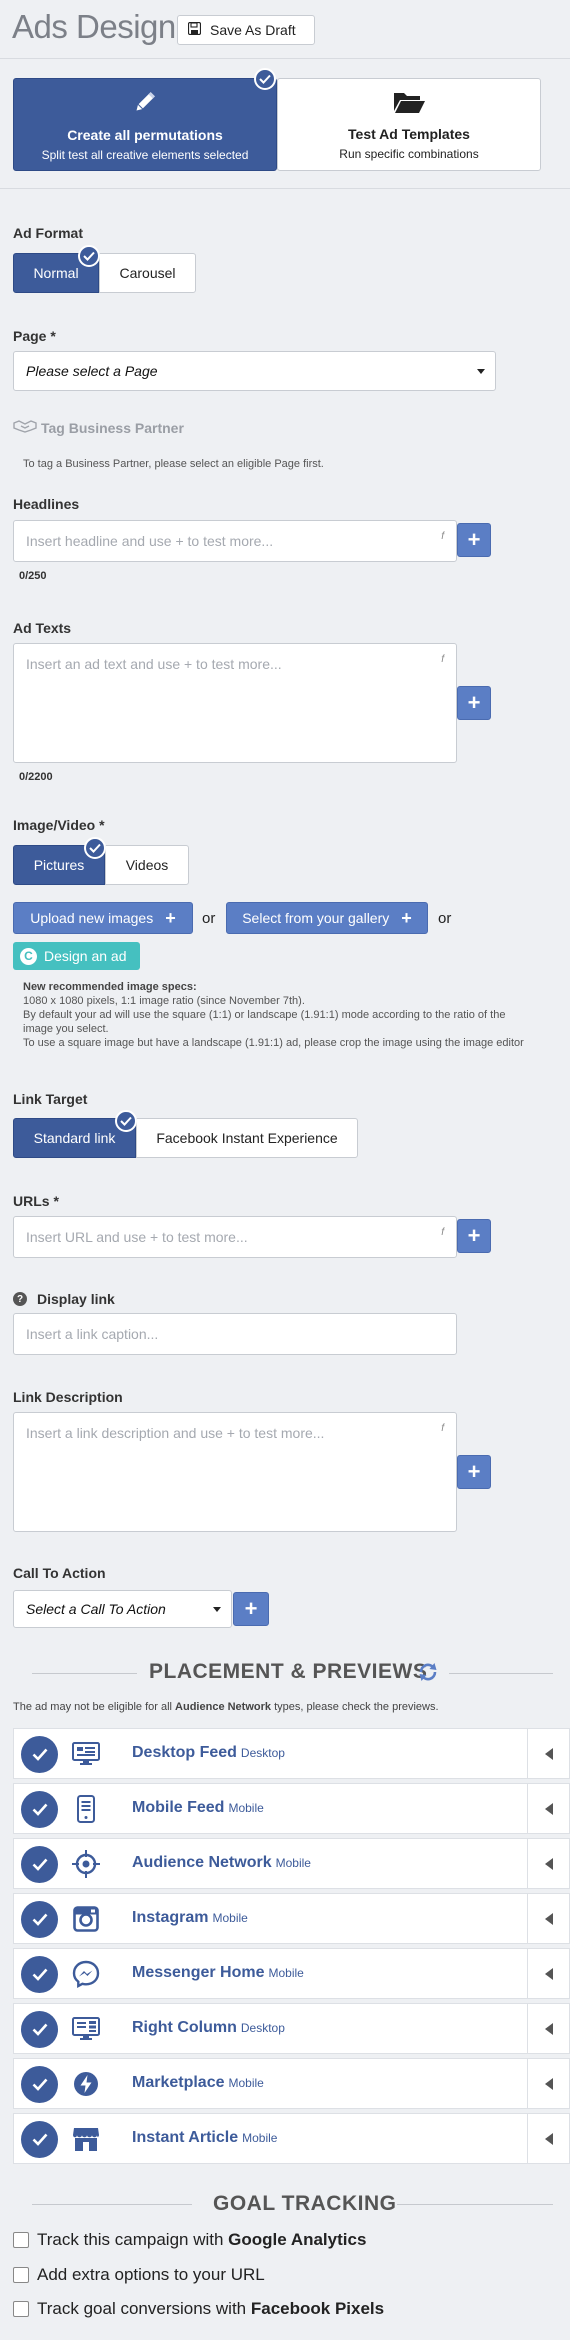 The height and width of the screenshot is (2340, 570). What do you see at coordinates (85, 956) in the screenshot?
I see `design-ad-label: Design an ad` at bounding box center [85, 956].